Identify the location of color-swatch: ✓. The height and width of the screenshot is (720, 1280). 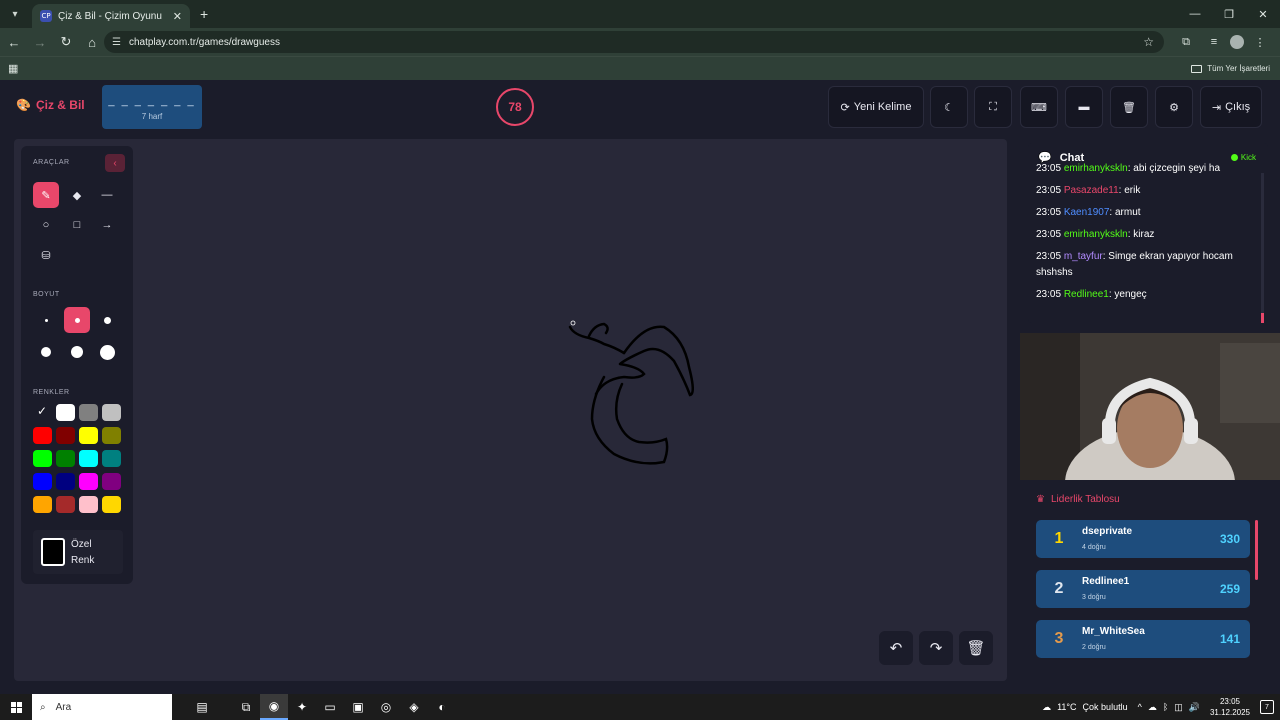
(42, 412).